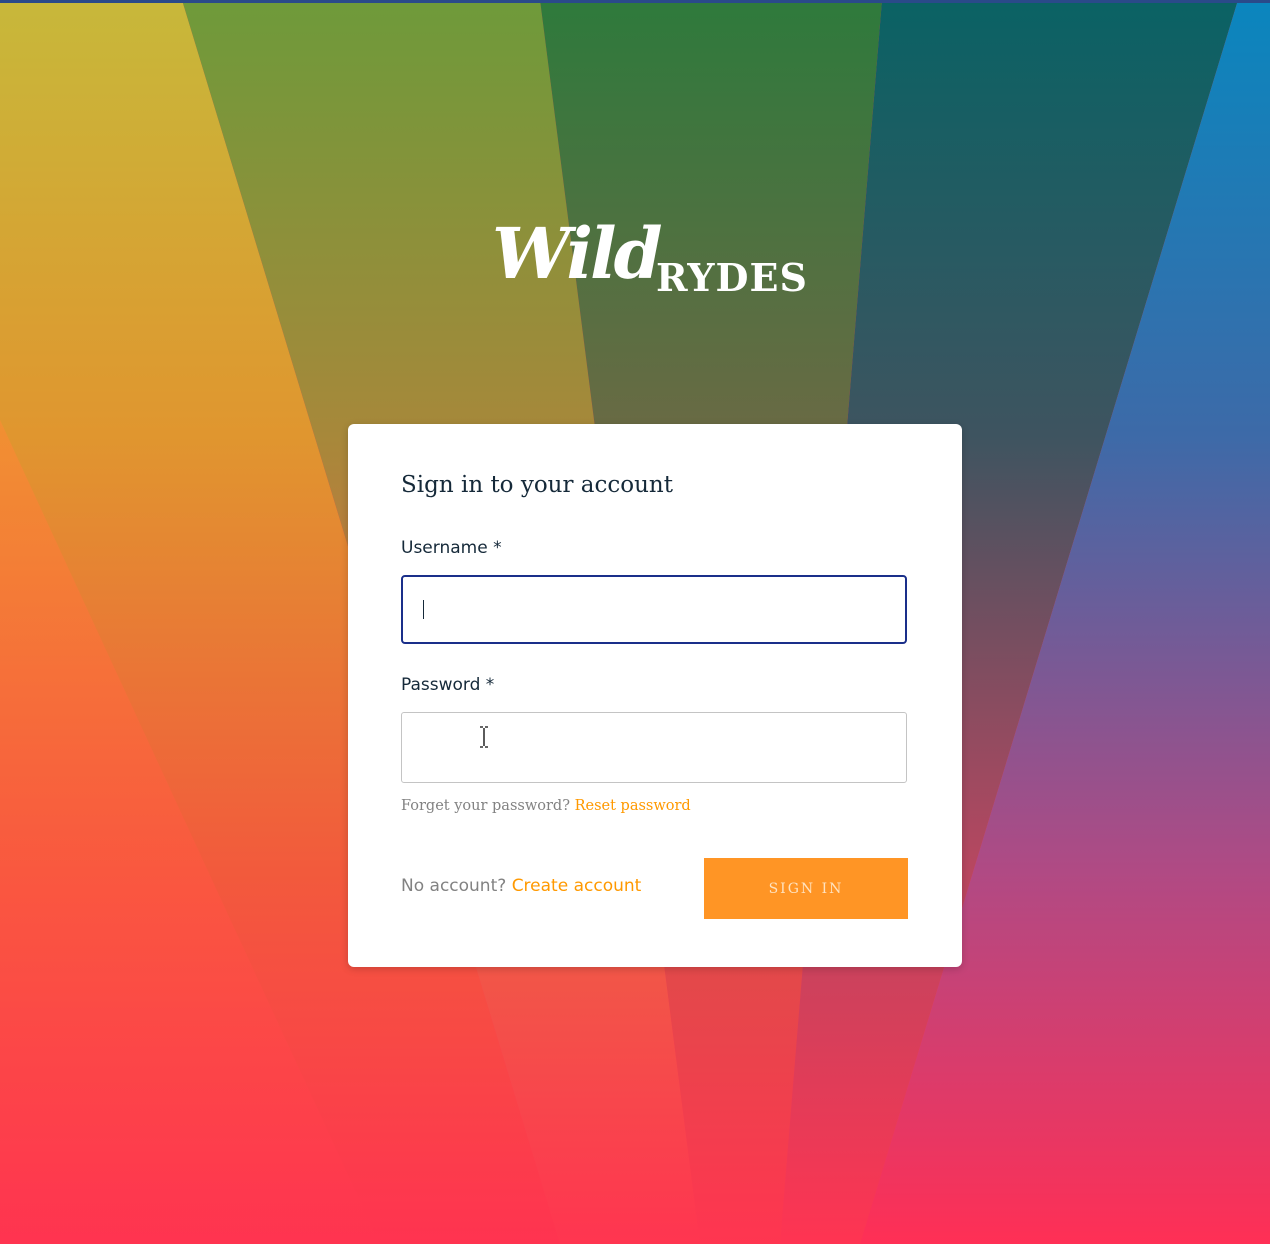 Image resolution: width=1270 pixels, height=1244 pixels. I want to click on text-cursor-icon, so click(484, 737).